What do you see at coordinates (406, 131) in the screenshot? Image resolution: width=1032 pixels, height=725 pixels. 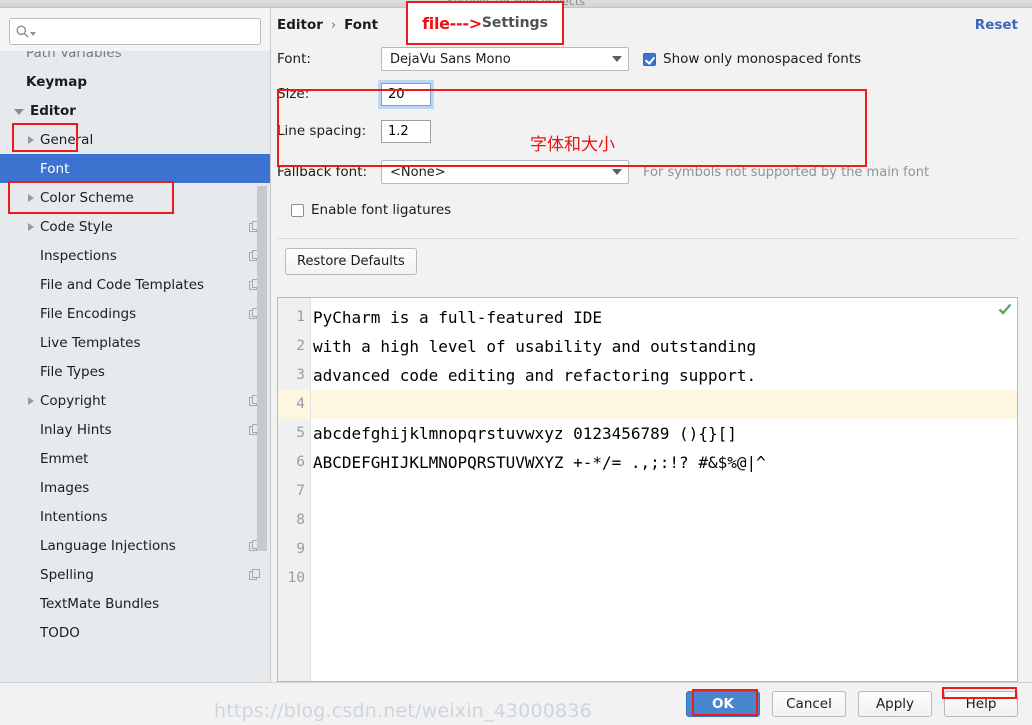 I see `line-spacing-input` at bounding box center [406, 131].